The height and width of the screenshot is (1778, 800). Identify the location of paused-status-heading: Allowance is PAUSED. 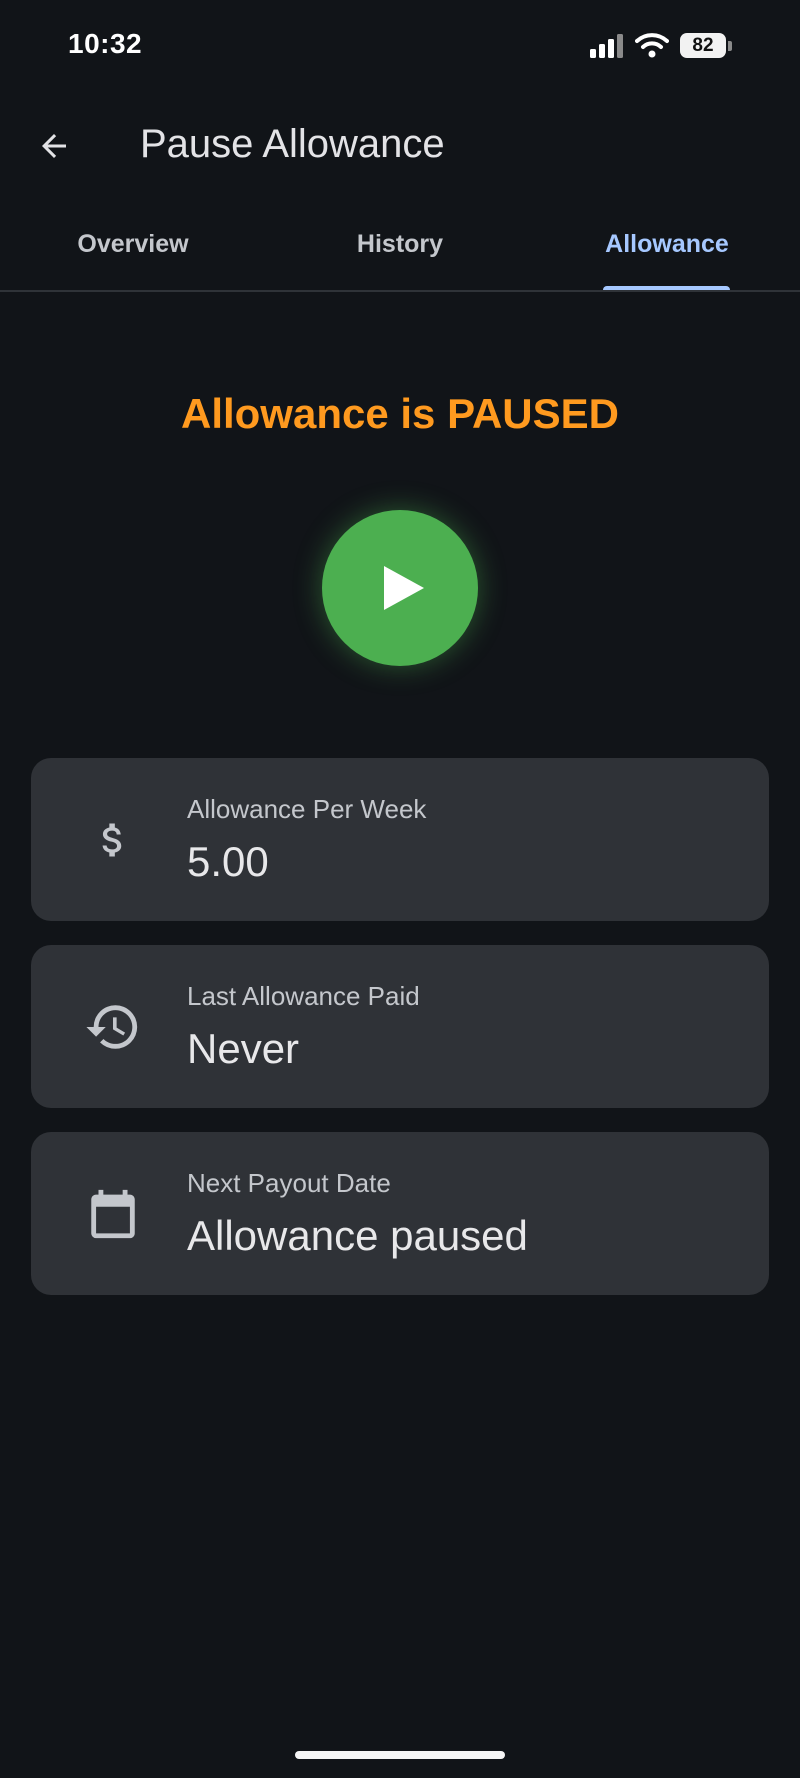
(399, 413).